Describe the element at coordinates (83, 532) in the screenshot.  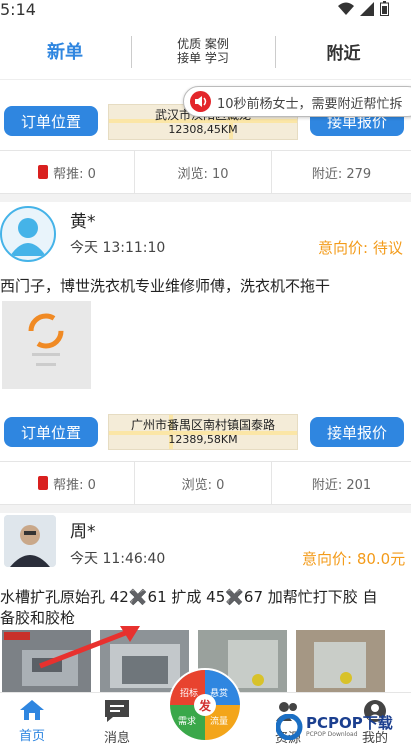
I see `user-name: 周*` at that location.